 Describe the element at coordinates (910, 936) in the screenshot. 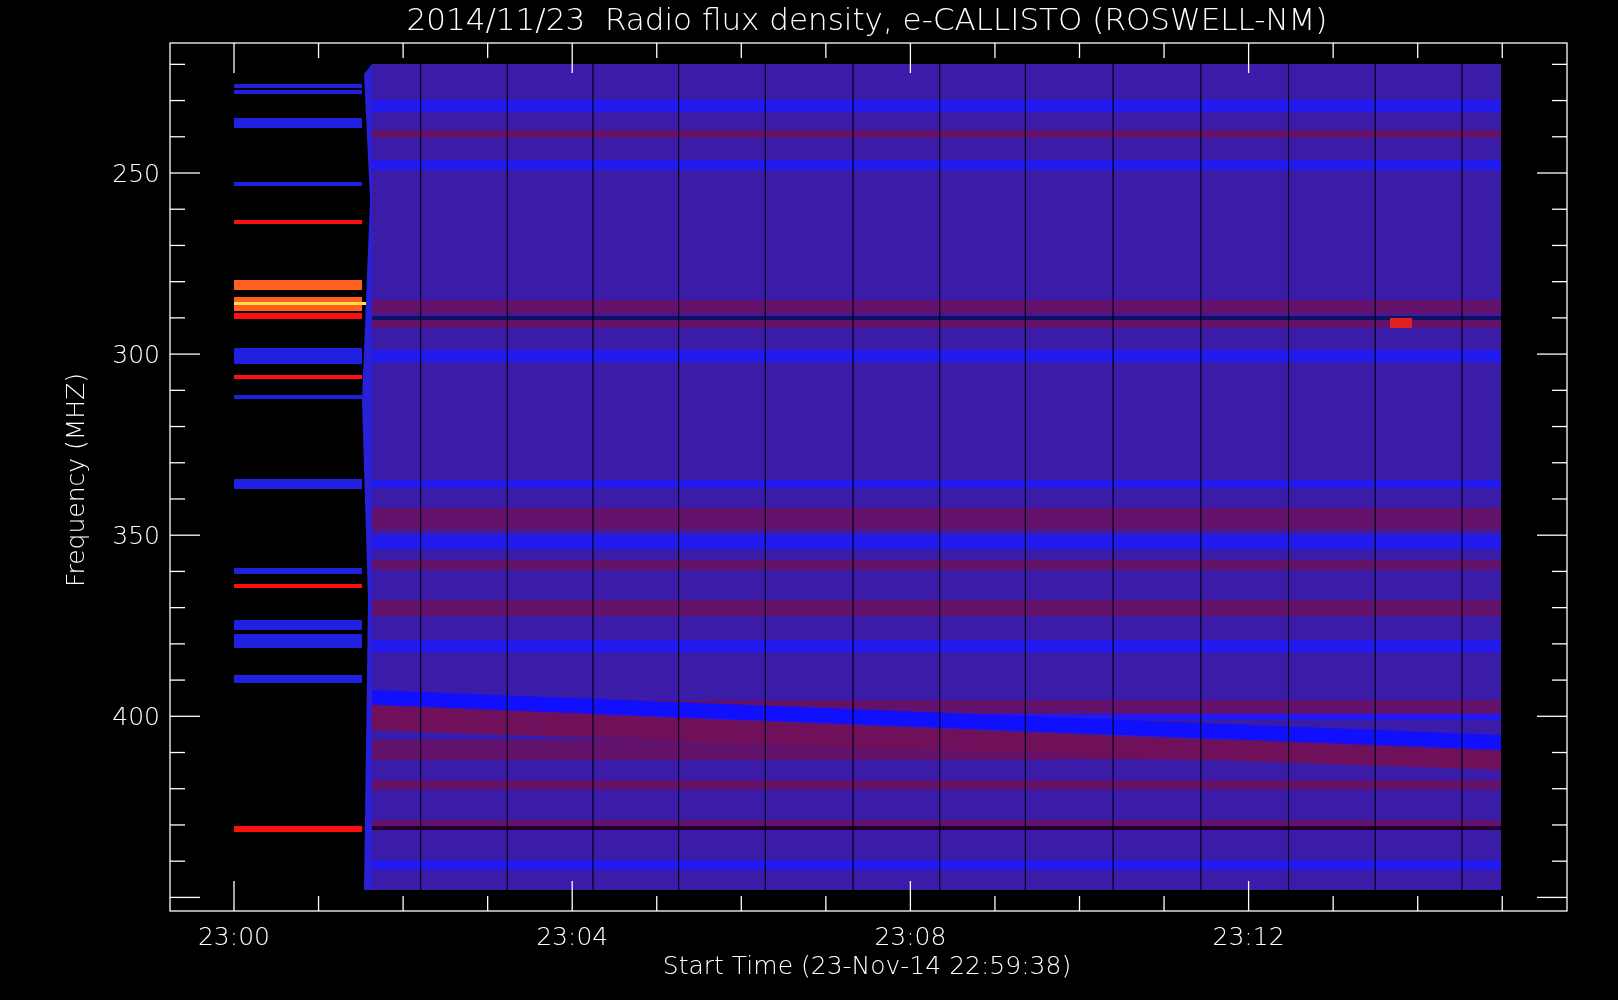

I see `x-tick-label: 23:08` at that location.